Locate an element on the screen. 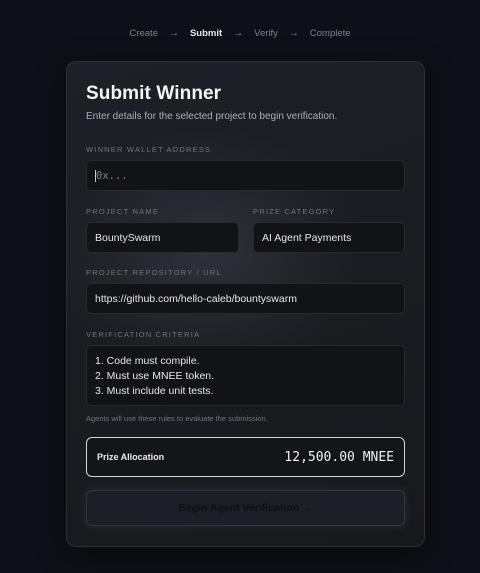 Image resolution: width=480 pixels, height=573 pixels. begin-verification-button: Begin Agent Verification → is located at coordinates (245, 508).